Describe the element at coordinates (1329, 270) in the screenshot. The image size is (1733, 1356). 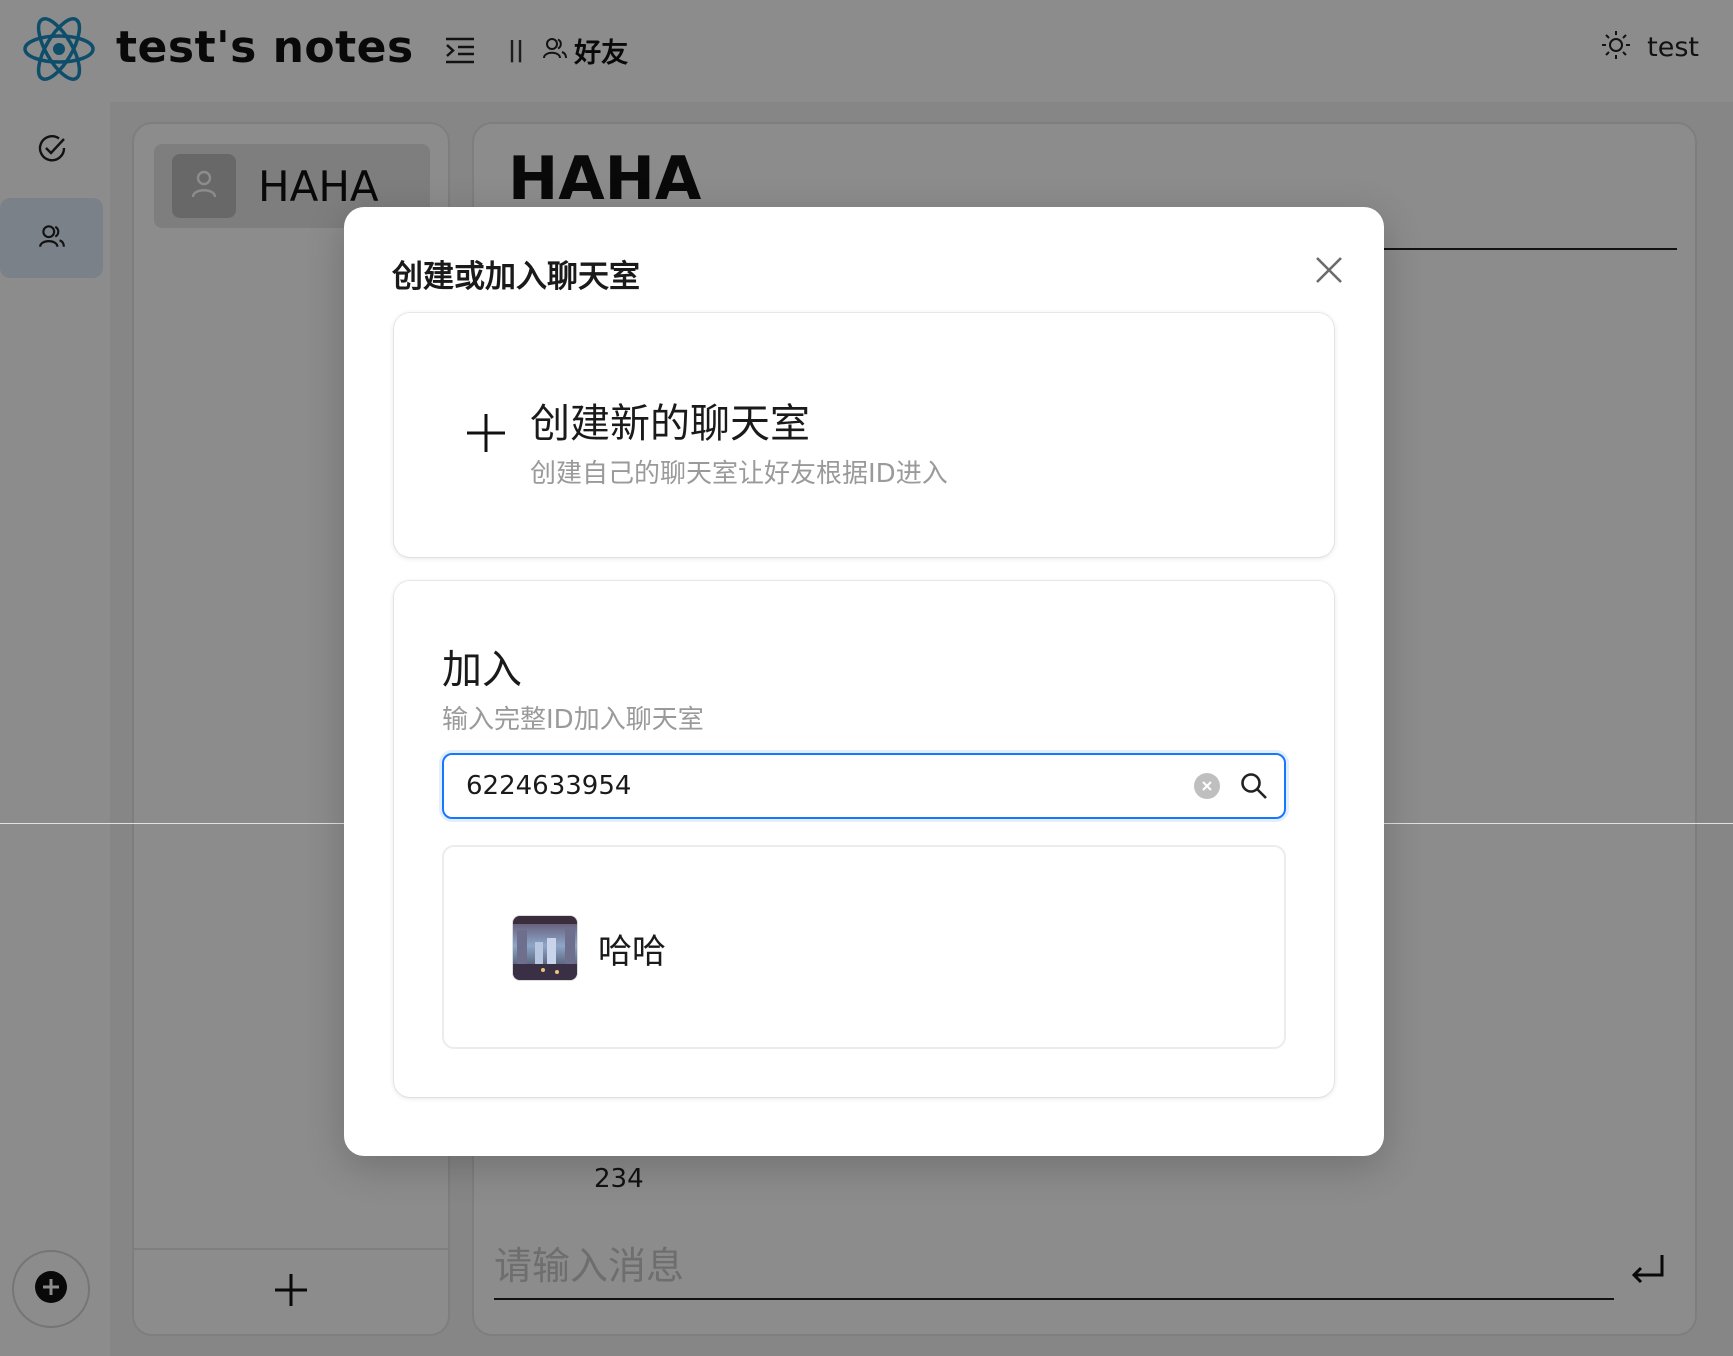
I see `close-icon` at that location.